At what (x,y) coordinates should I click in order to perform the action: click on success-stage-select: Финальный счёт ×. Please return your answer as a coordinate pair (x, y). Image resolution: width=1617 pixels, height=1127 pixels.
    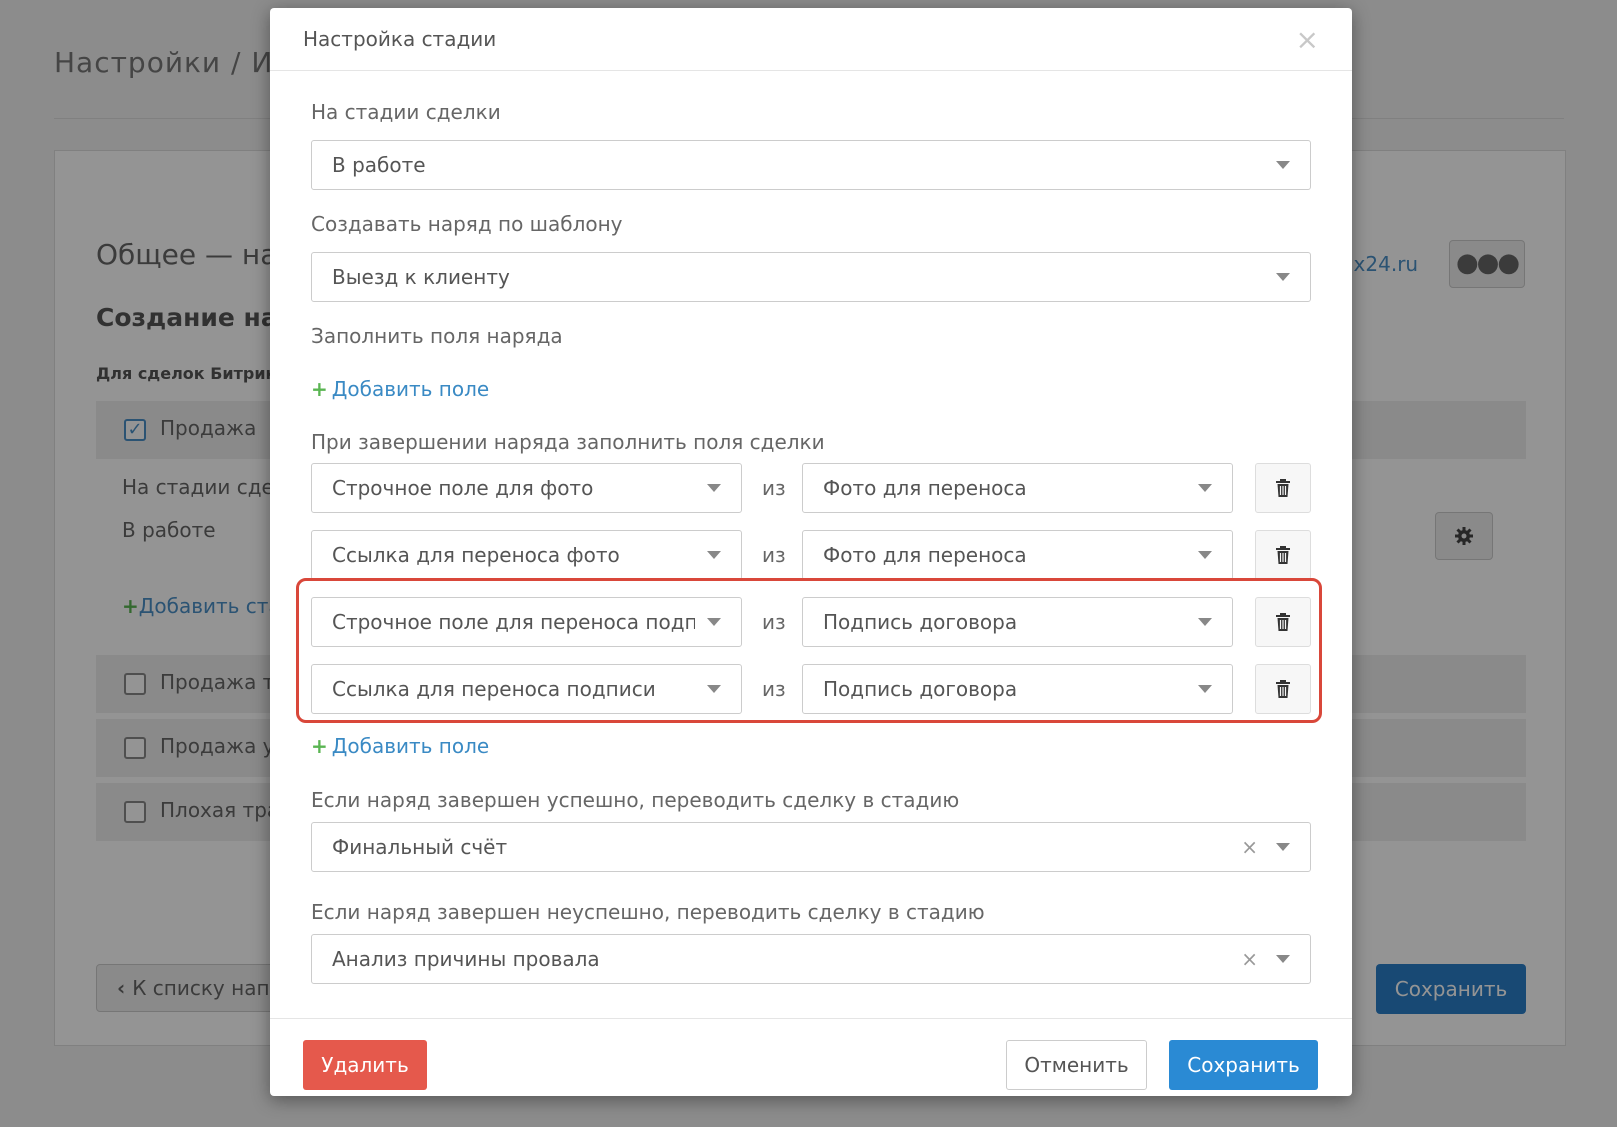
    Looking at the image, I should click on (811, 847).